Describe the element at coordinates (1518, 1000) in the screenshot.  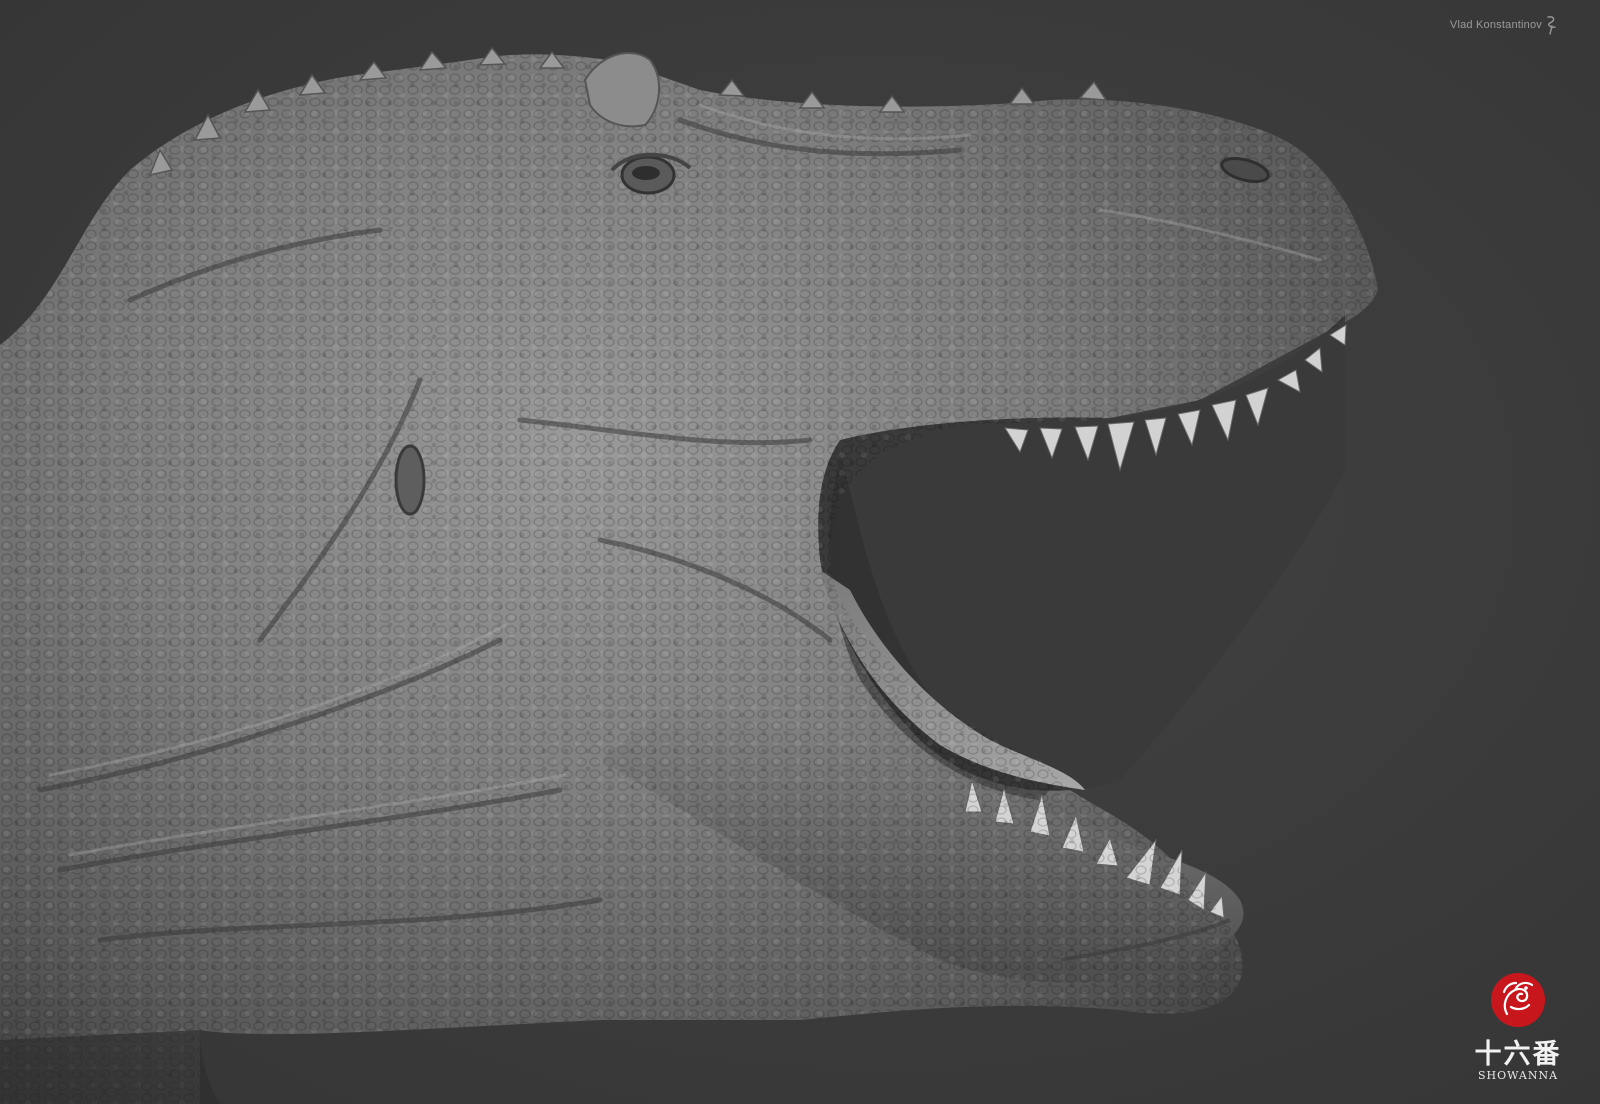
I see `red-dragon-seal-icon` at that location.